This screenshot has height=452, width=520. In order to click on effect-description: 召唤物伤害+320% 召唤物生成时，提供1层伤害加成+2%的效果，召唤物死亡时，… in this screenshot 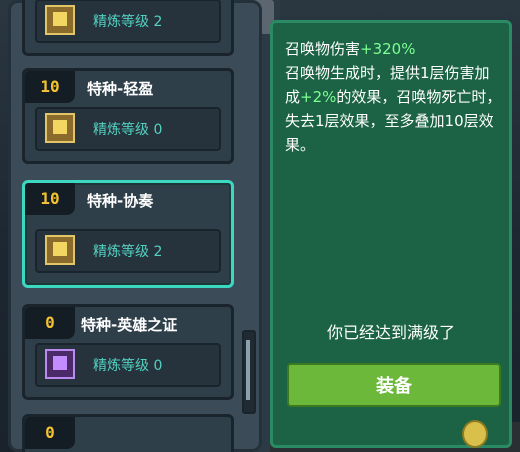, I will do `click(394, 97)`.